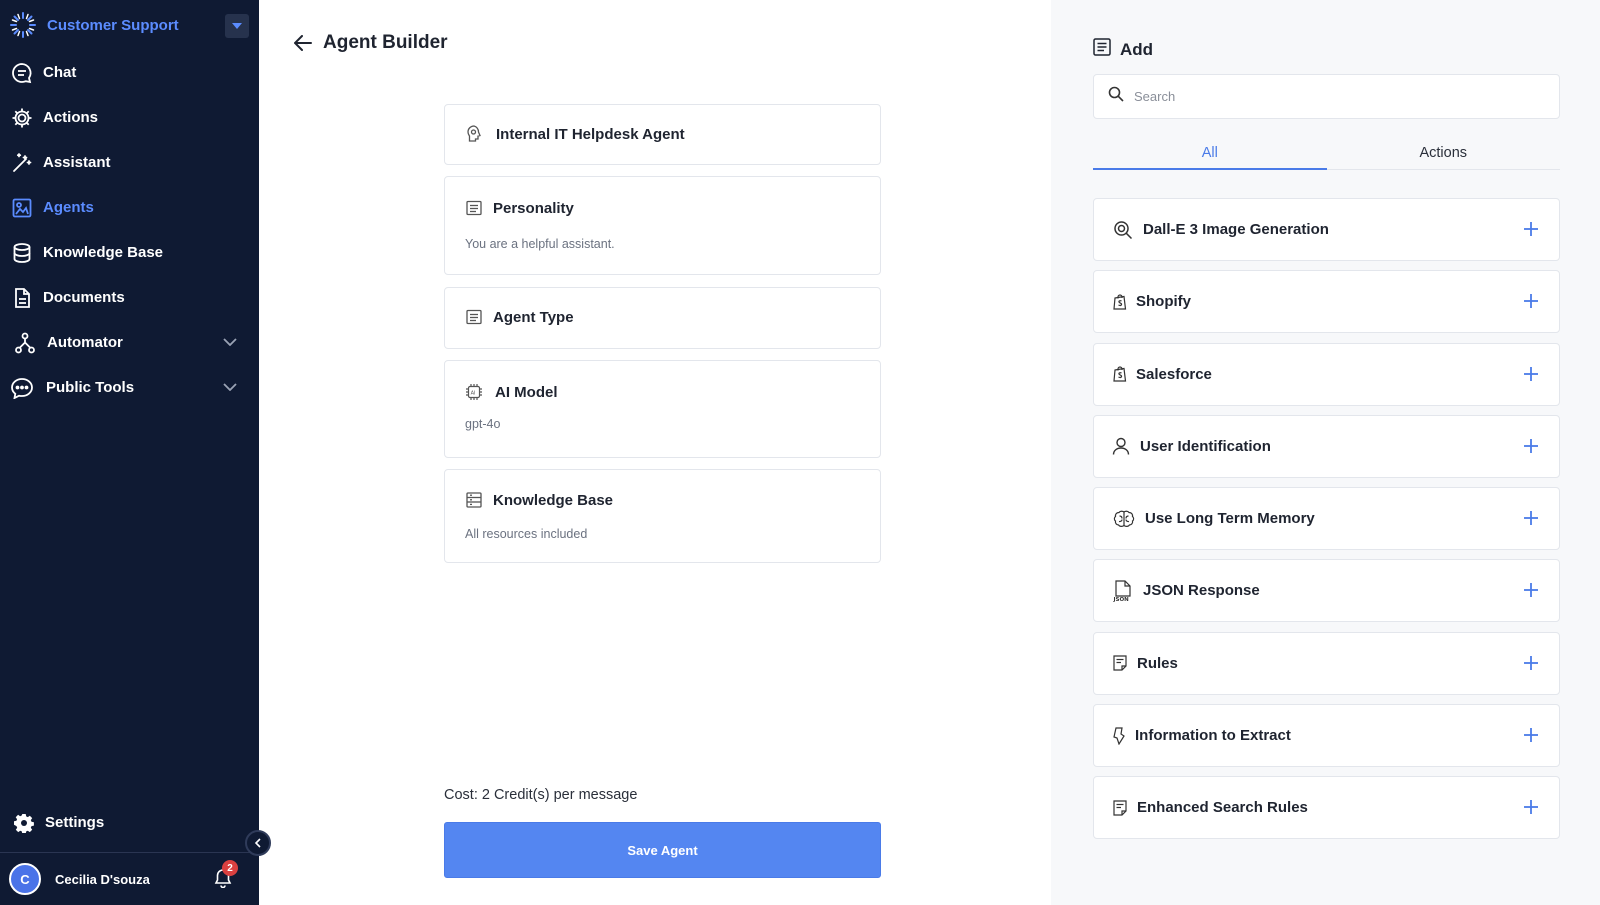 This screenshot has height=905, width=1600. Describe the element at coordinates (129, 72) in the screenshot. I see `sidebar-item-chat: Chat` at that location.